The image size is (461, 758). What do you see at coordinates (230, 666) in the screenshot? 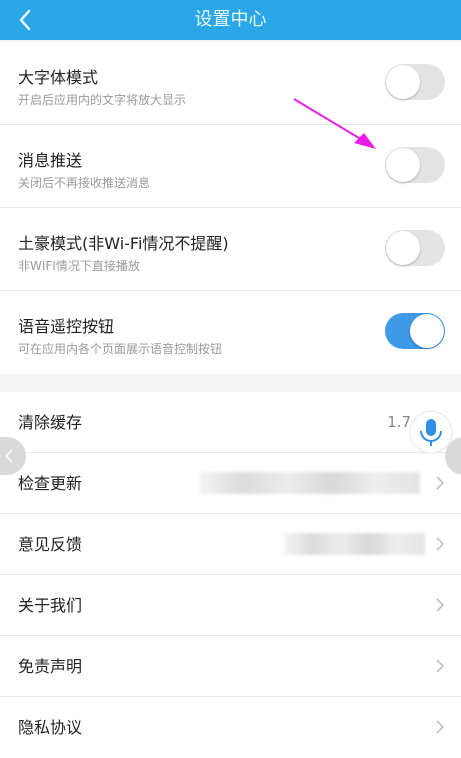
I see `disclaimer-row: 免责声明` at bounding box center [230, 666].